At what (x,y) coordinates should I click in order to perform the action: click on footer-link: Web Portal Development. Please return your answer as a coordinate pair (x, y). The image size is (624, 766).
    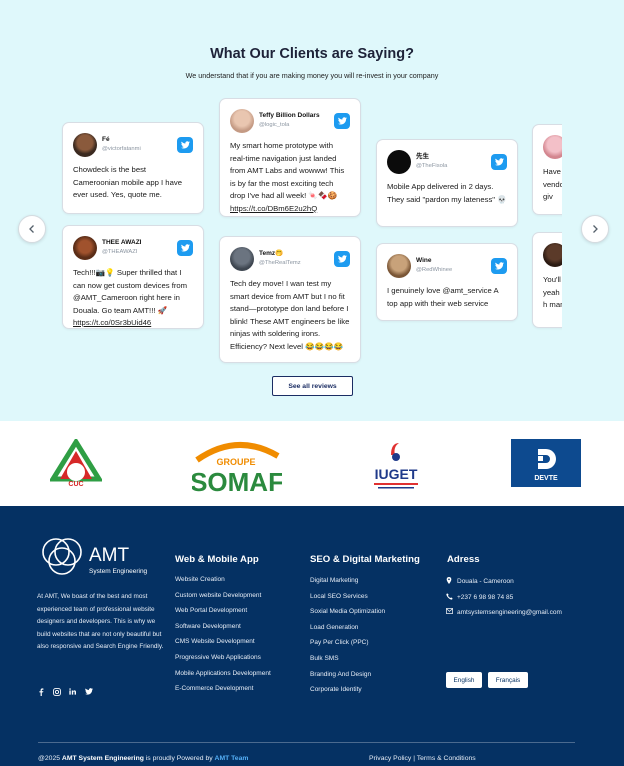
    Looking at the image, I should click on (223, 615).